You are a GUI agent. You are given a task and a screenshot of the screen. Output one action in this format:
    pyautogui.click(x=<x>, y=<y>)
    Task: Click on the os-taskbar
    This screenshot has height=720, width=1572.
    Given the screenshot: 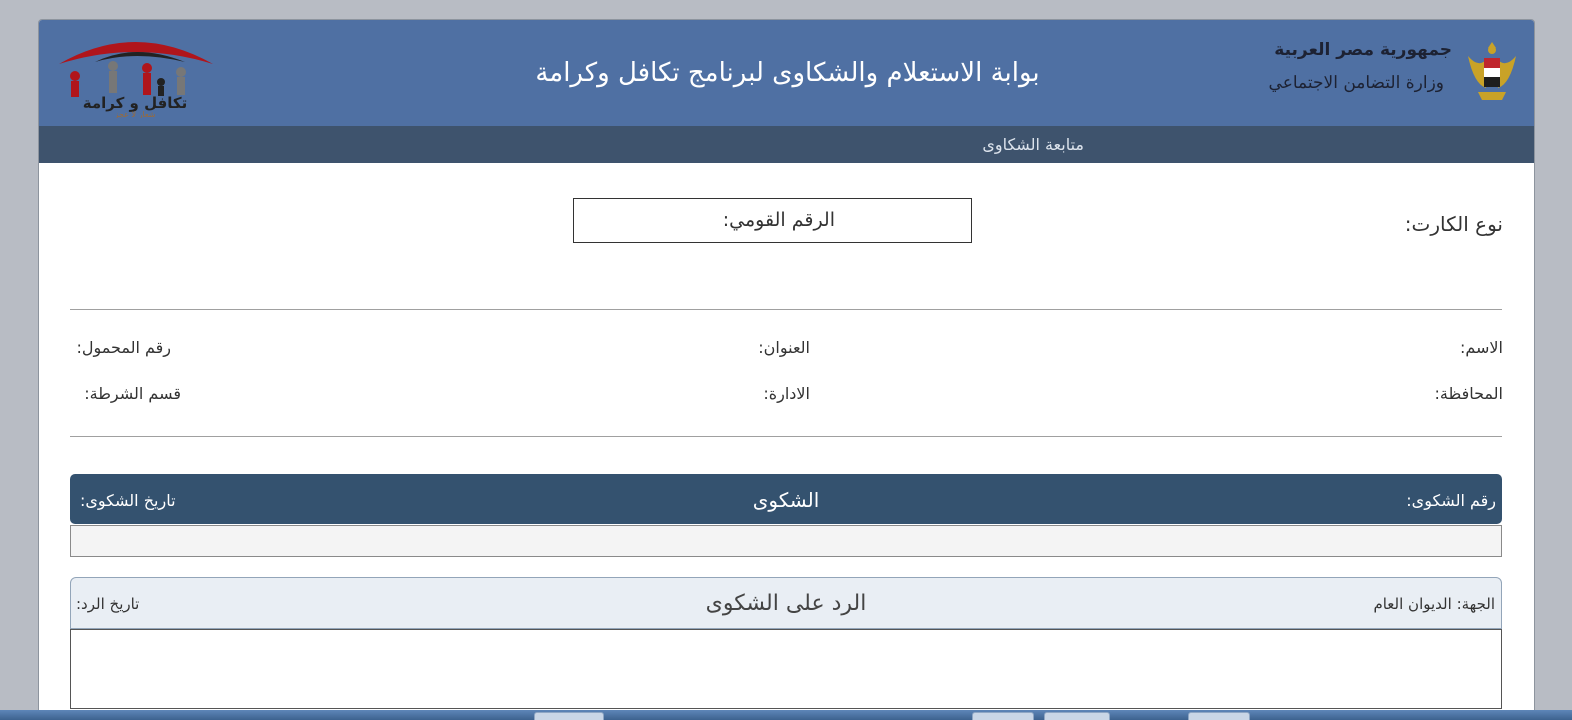 What is the action you would take?
    pyautogui.click(x=786, y=715)
    